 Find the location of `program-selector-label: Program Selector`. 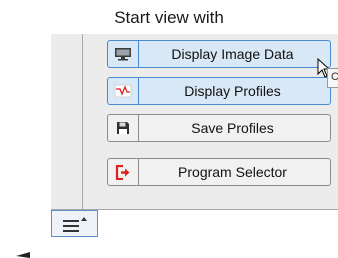

program-selector-label: Program Selector is located at coordinates (232, 172).